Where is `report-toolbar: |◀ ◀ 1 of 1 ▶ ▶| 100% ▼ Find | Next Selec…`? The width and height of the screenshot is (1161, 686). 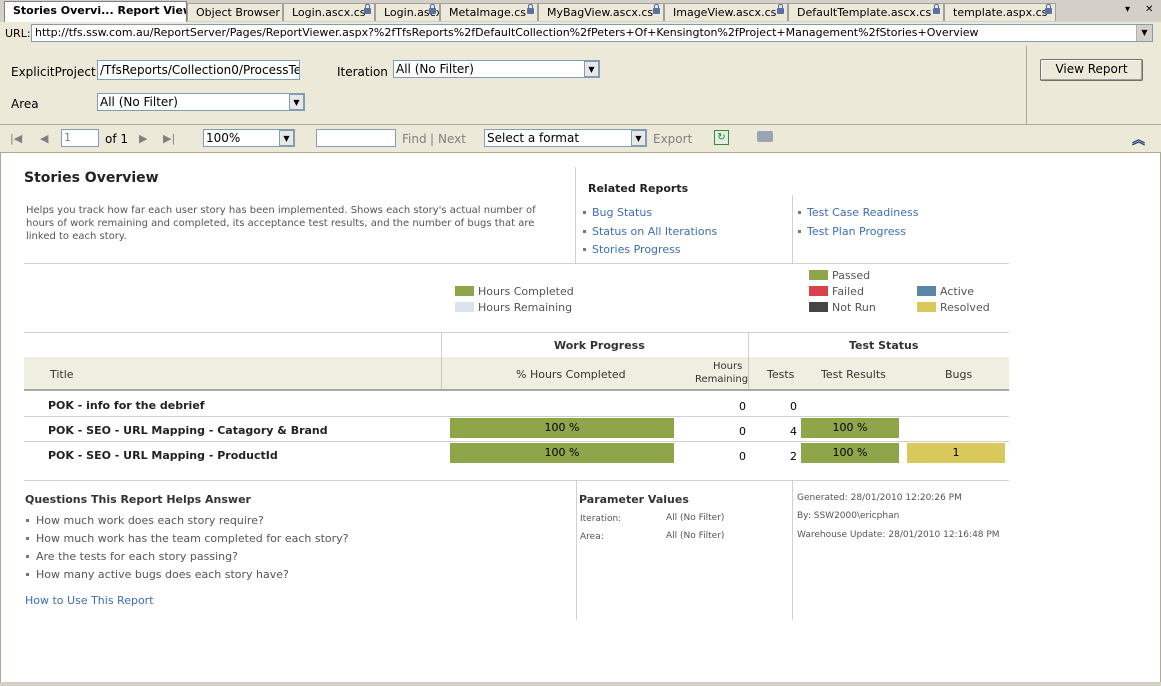
report-toolbar: |◀ ◀ 1 of 1 ▶ ▶| 100% ▼ Find | Next Selec… is located at coordinates (580, 139).